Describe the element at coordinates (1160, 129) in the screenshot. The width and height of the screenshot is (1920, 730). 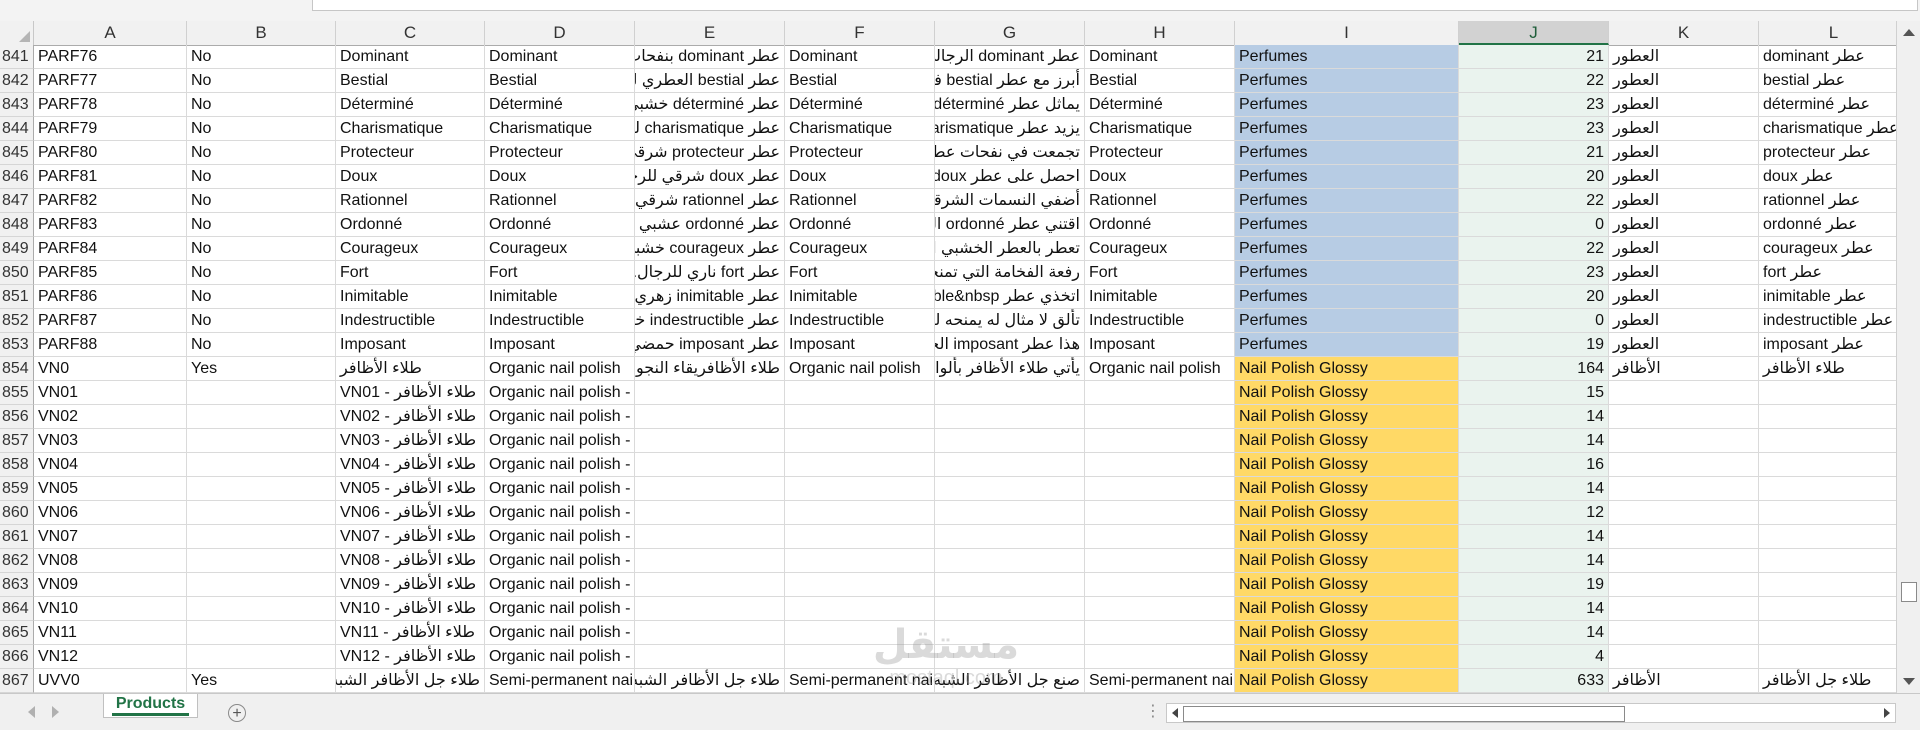
I see `cell-h: Charismatique` at that location.